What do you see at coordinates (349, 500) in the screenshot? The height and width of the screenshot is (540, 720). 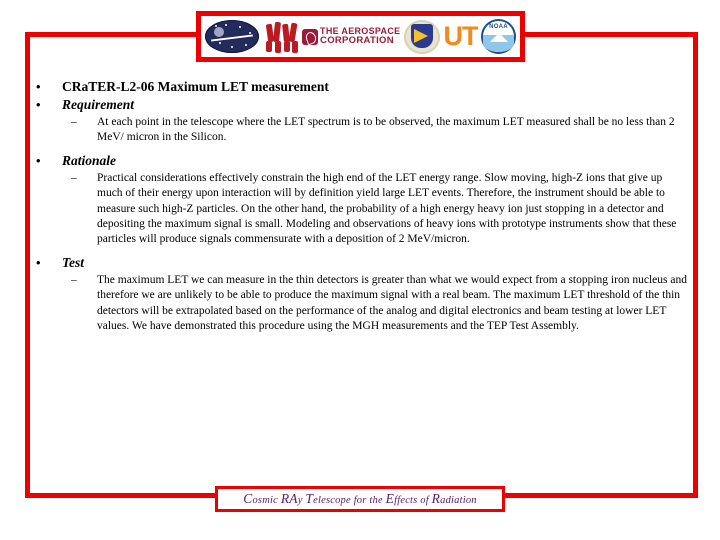 I see `footer-text-part: elescope for the` at bounding box center [349, 500].